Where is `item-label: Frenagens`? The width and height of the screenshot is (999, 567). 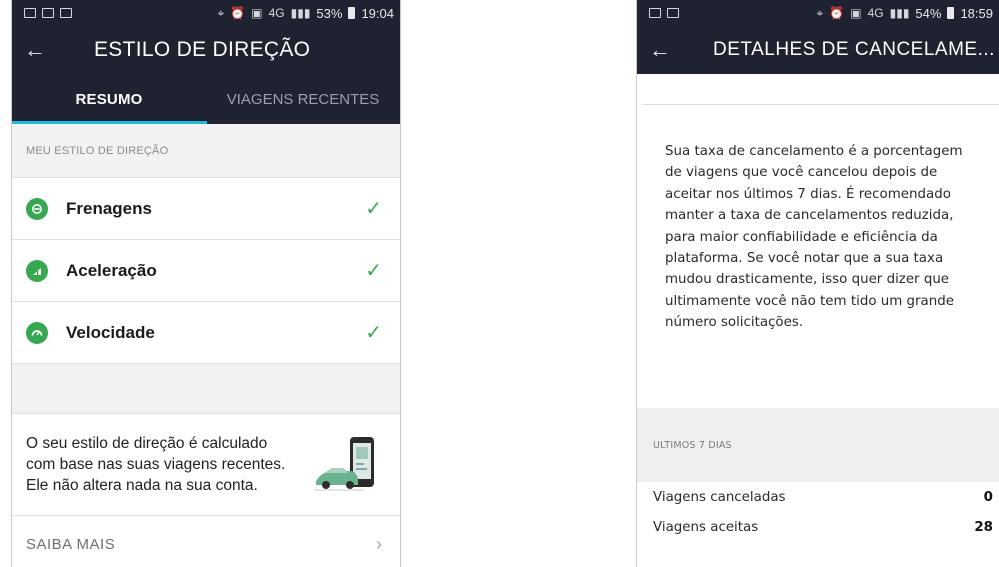
item-label: Frenagens is located at coordinates (109, 208).